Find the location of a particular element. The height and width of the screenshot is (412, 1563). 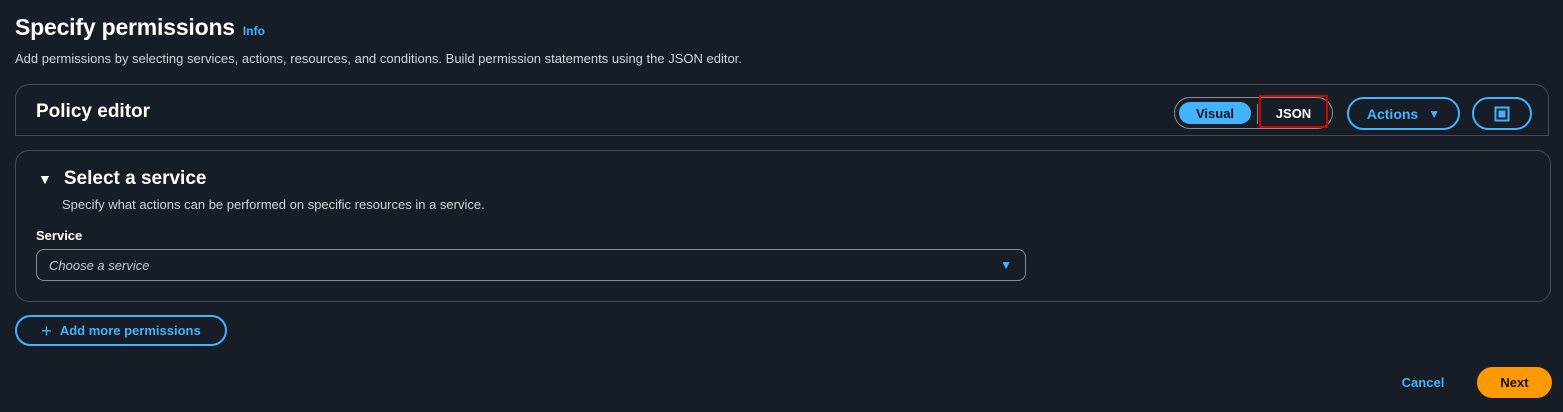

actions-button: Actions ▼ is located at coordinates (1403, 113).